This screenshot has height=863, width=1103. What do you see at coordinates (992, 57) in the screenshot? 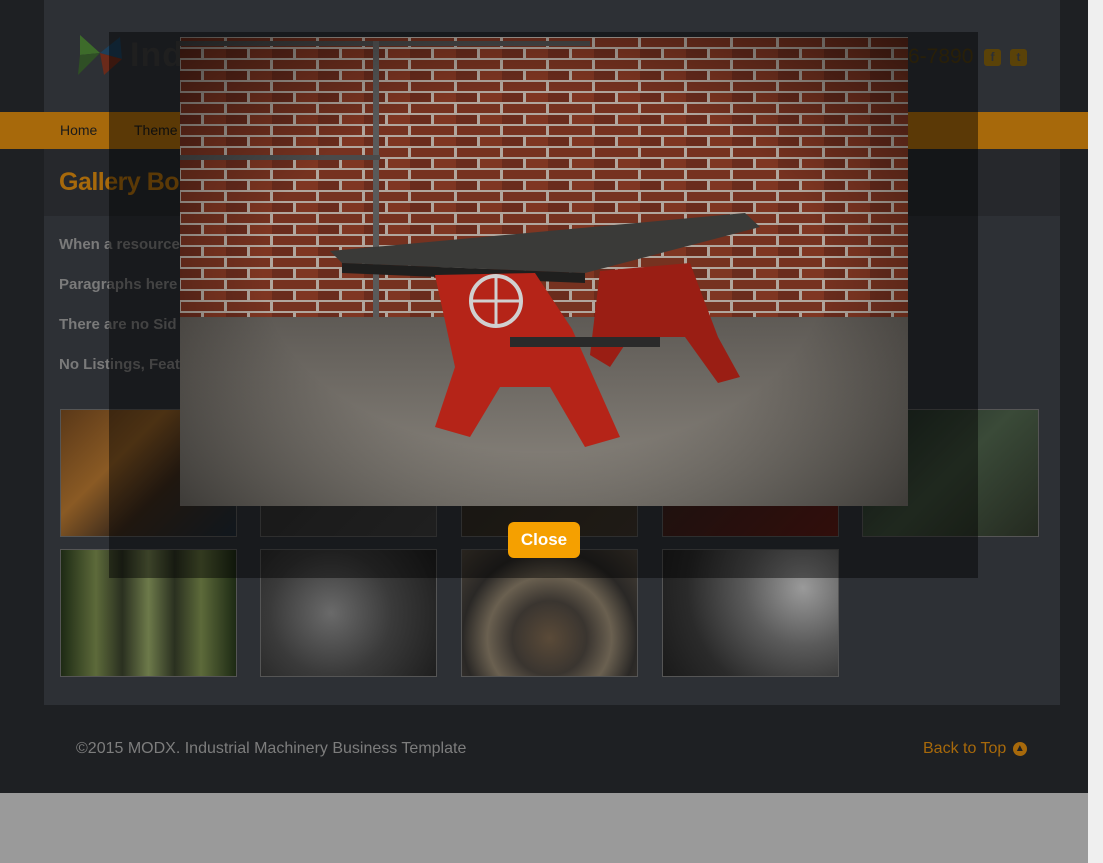
I see `facebook-square-icon: f` at bounding box center [992, 57].